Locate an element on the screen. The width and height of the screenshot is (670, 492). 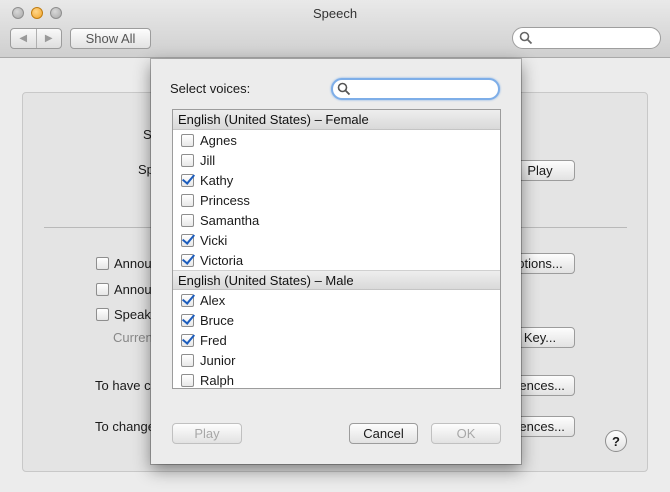
speak-selected-text-checkbox is located at coordinates (102, 314).